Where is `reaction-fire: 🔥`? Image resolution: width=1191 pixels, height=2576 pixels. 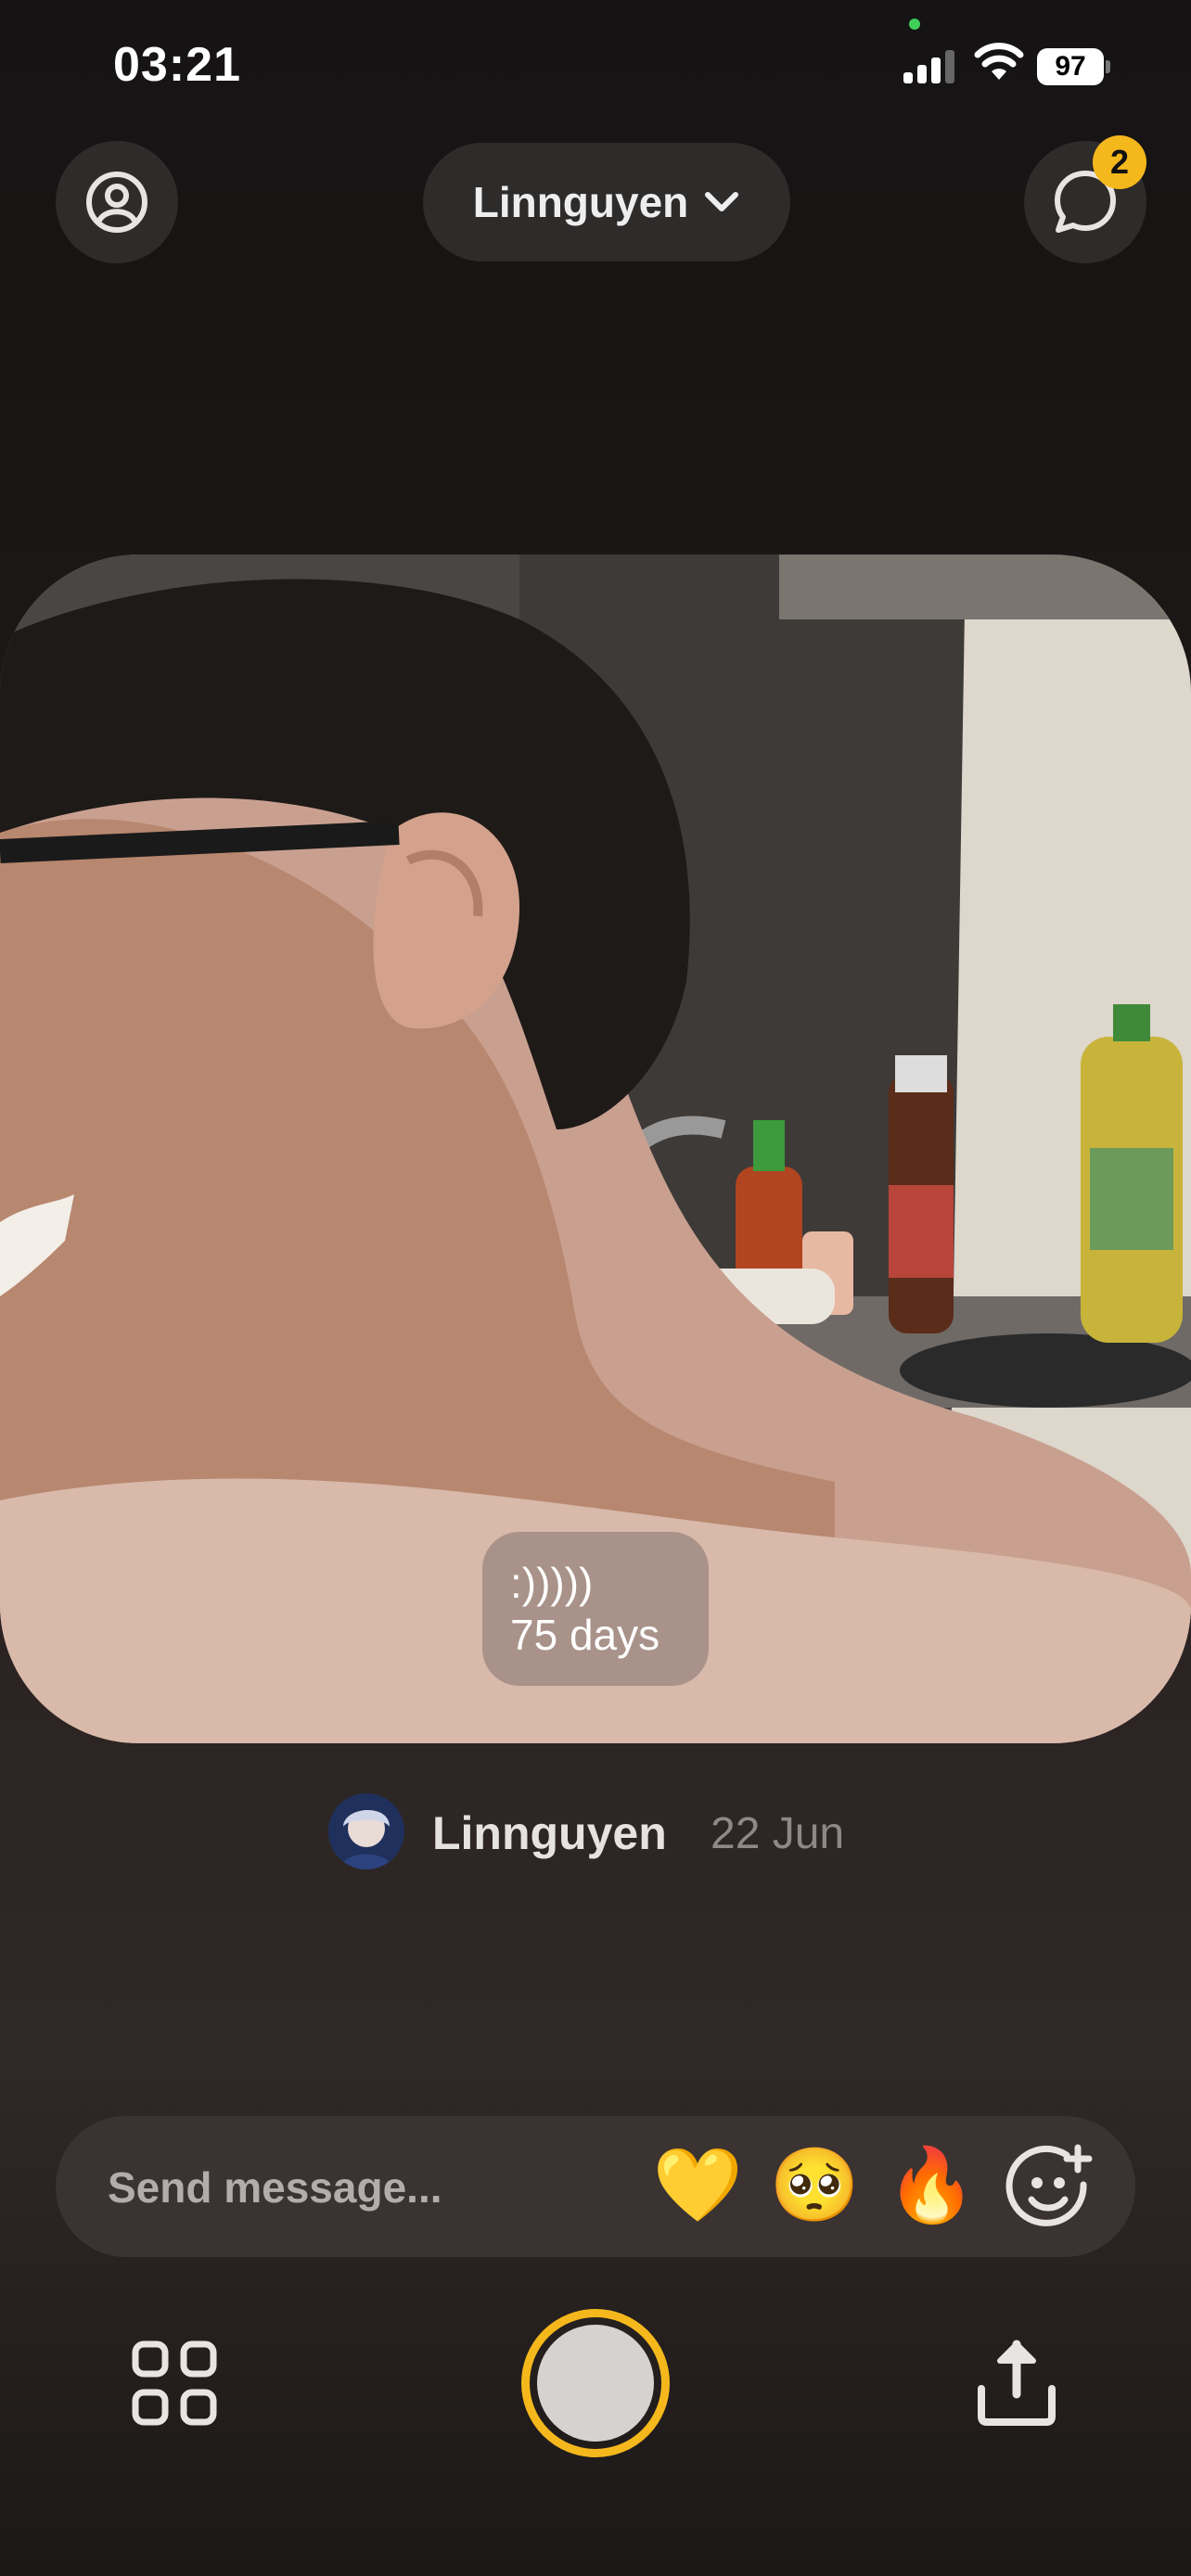 reaction-fire: 🔥 is located at coordinates (931, 2184).